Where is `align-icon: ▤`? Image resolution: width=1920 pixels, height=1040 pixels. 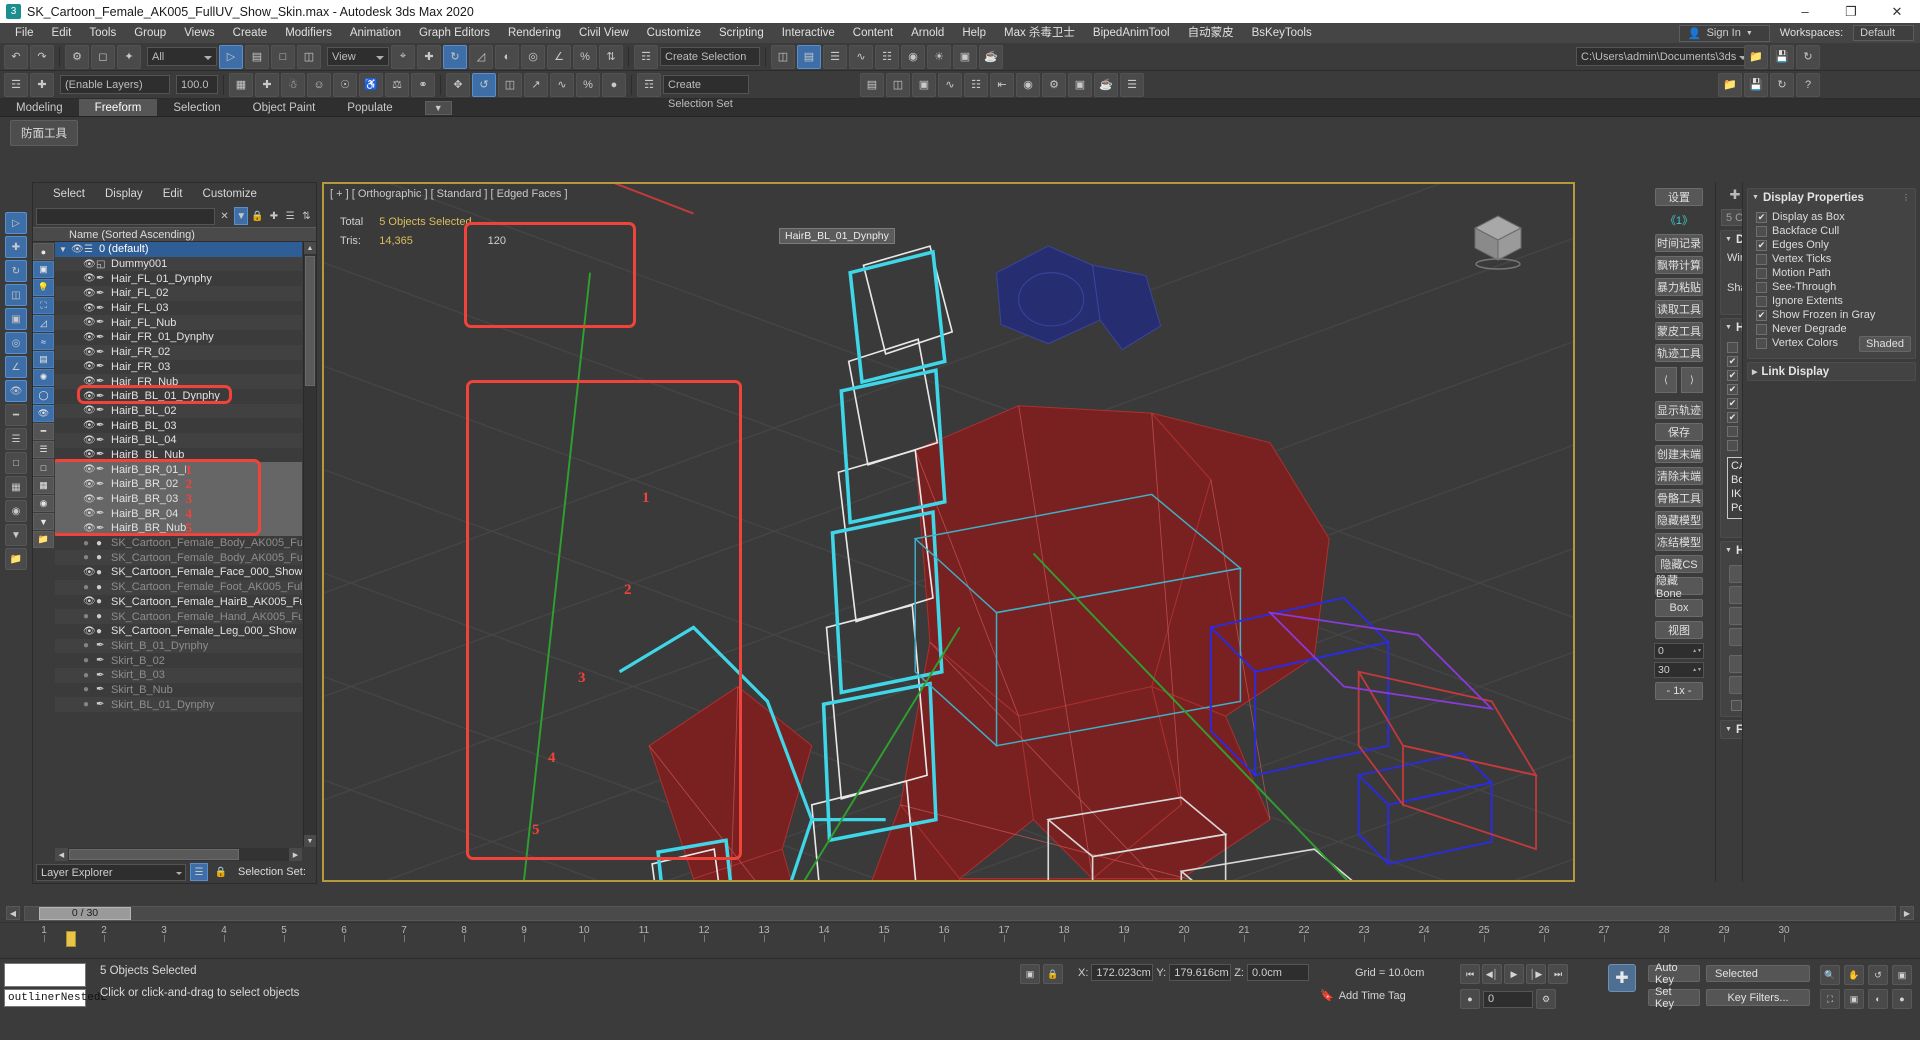 align-icon: ▤ is located at coordinates (809, 56).